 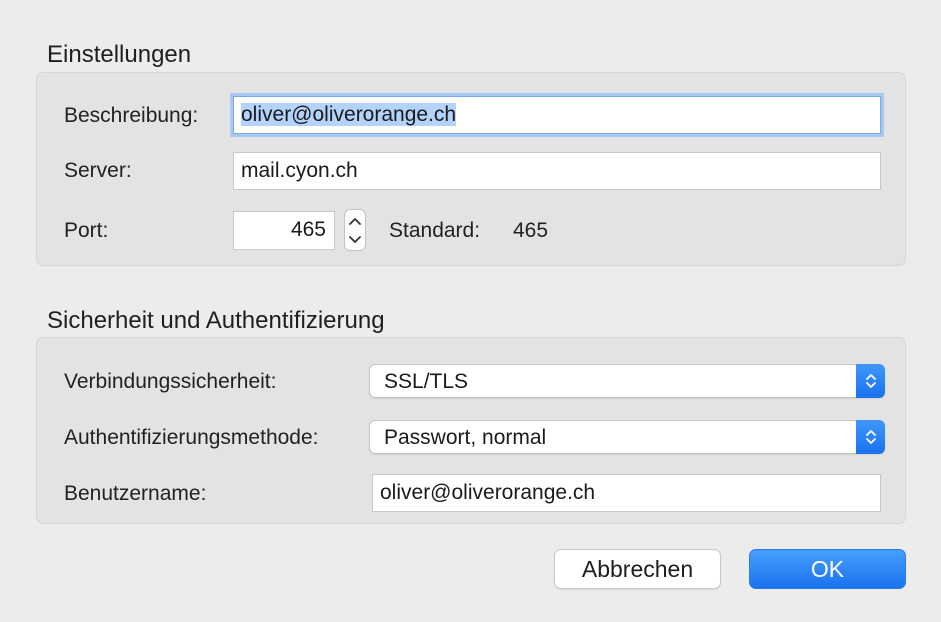 I want to click on standard-label: Standard:, so click(x=435, y=230).